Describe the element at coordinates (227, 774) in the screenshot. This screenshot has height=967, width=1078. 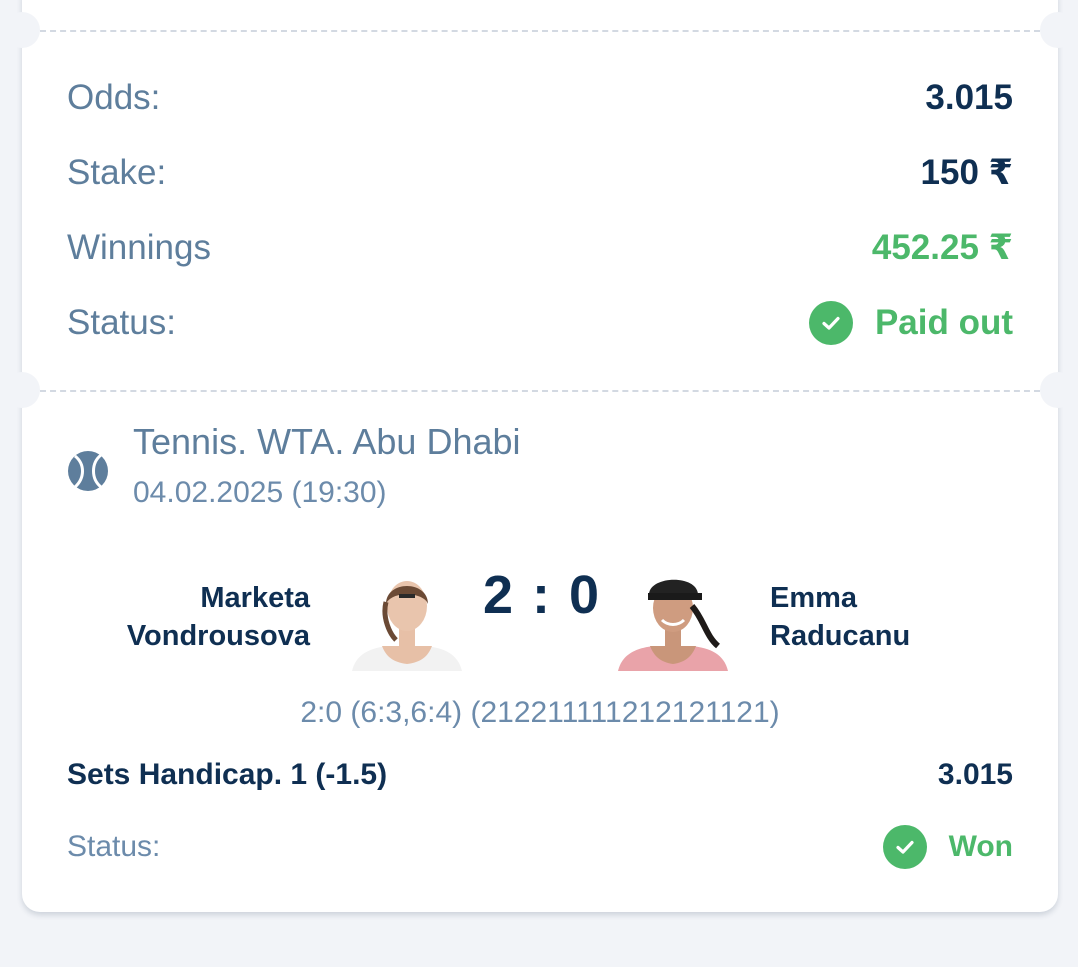
I see `market-name: Sets Handicap. 1 (-1.5)` at that location.